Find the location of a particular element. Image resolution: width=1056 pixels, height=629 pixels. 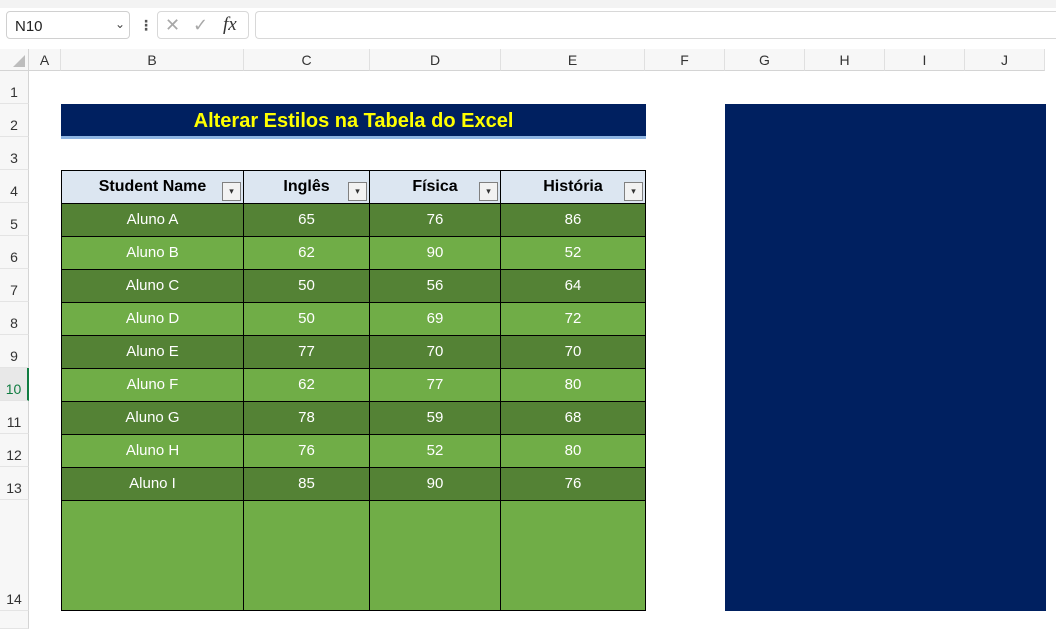

header-label: Física is located at coordinates (435, 186).